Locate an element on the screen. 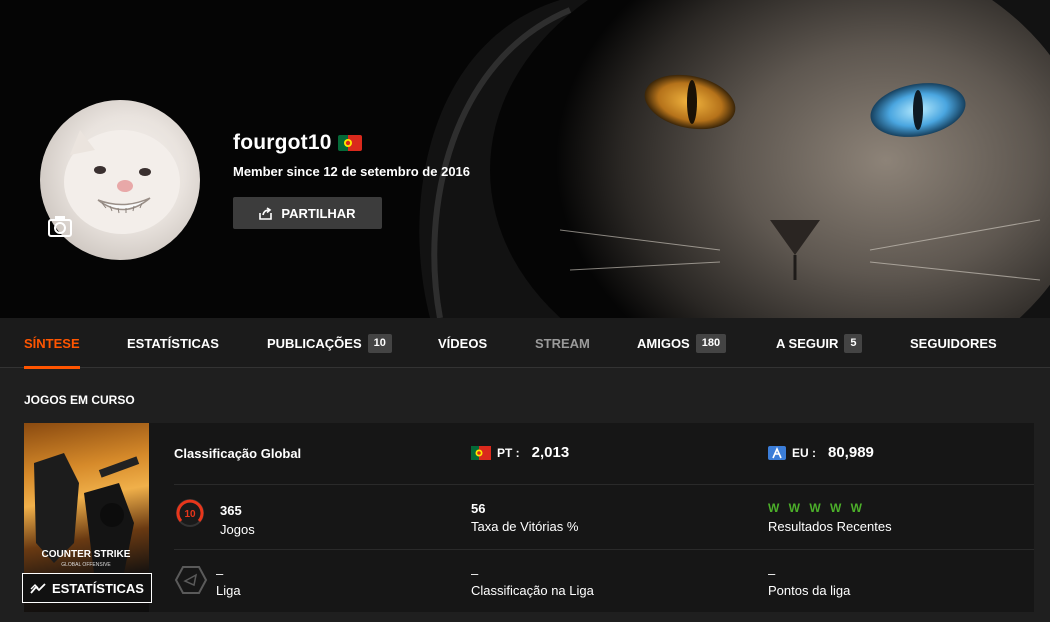 The image size is (1050, 622). league-hexagon-icon is located at coordinates (191, 580).